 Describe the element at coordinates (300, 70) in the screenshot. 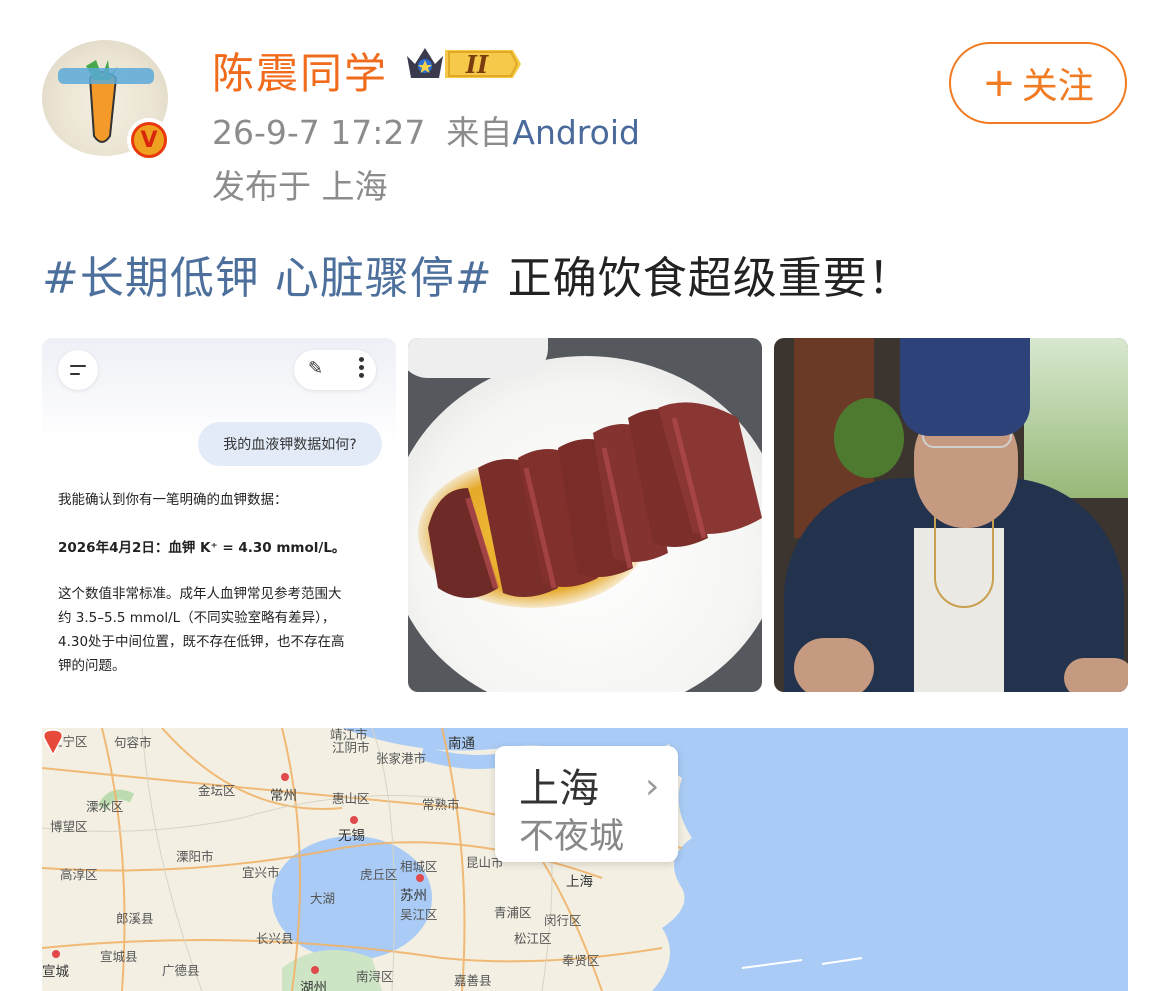

I see `username: 陈震同学` at that location.